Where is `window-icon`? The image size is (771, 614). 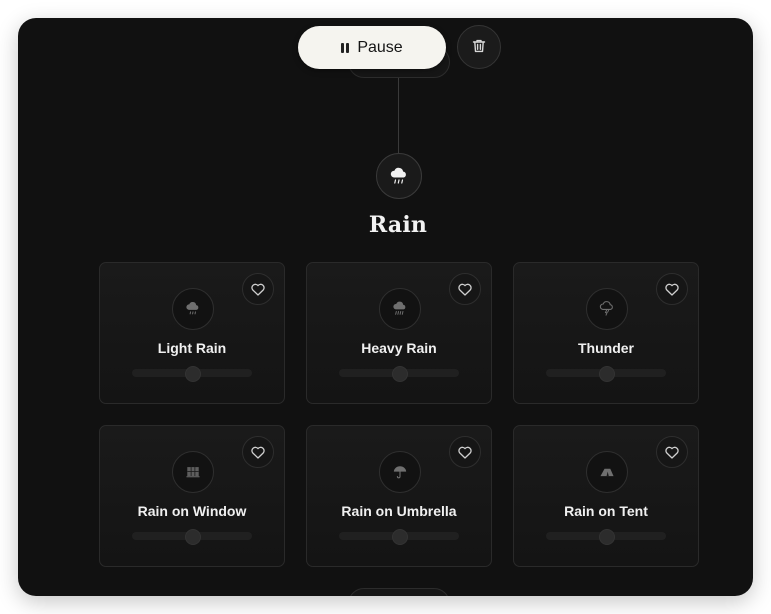
window-icon is located at coordinates (193, 472).